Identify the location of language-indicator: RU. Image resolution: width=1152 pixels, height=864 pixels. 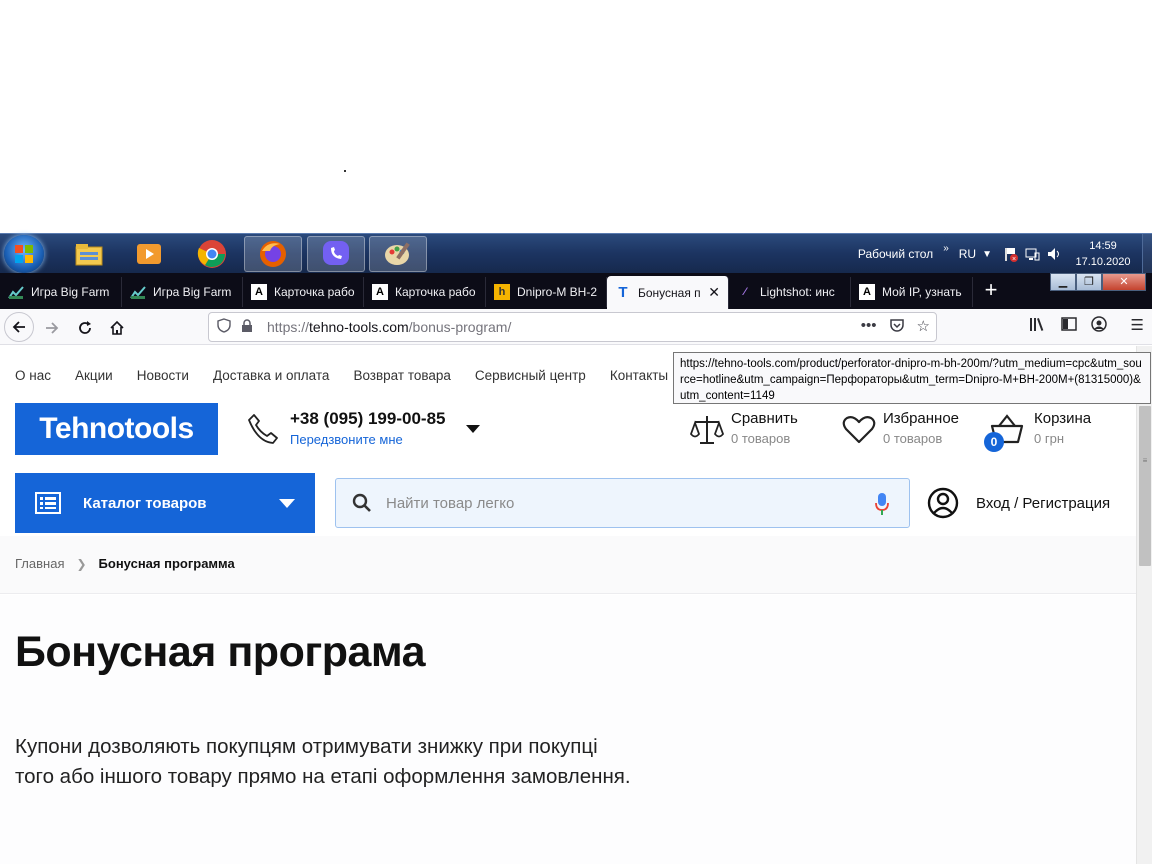
(967, 254).